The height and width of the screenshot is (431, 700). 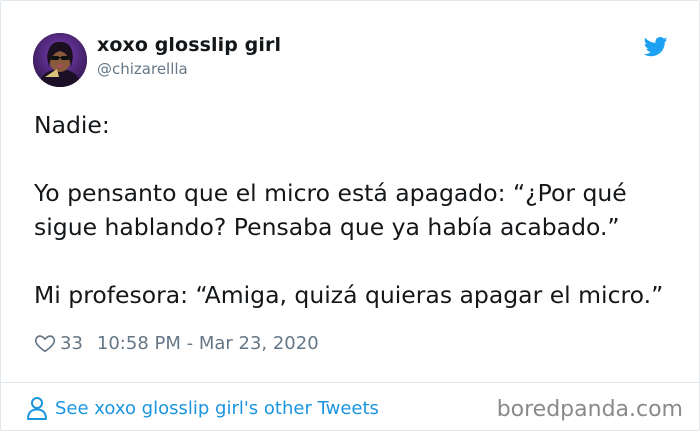 I want to click on person-icon, so click(x=37, y=408).